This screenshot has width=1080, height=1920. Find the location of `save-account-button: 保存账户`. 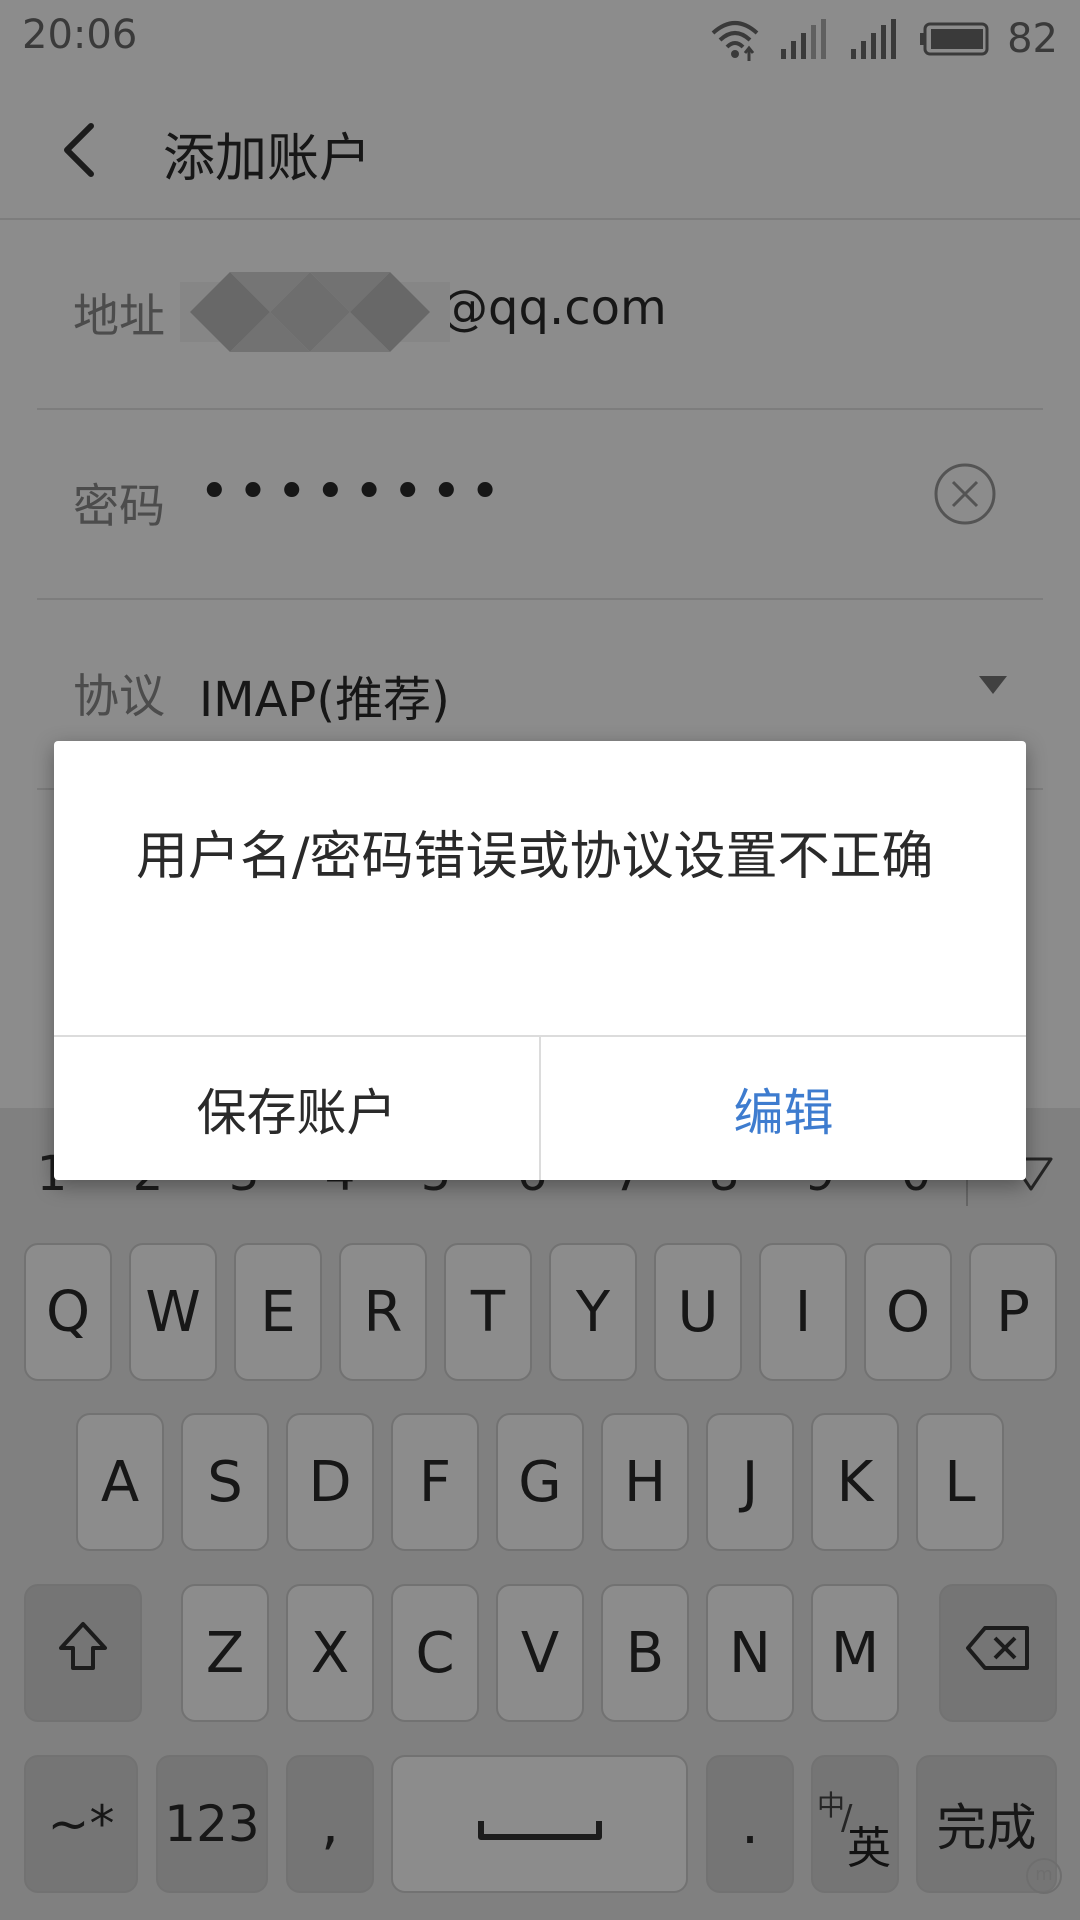

save-account-button: 保存账户 is located at coordinates (296, 1108).